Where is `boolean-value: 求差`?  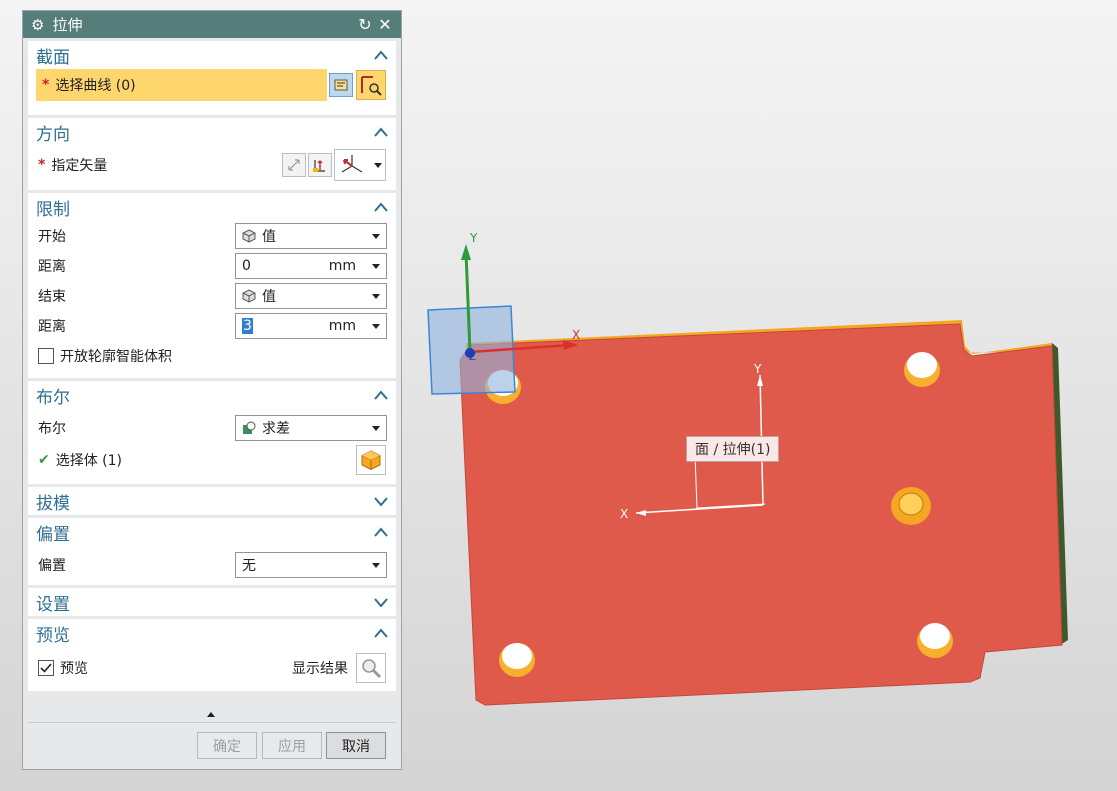 boolean-value: 求差 is located at coordinates (276, 429).